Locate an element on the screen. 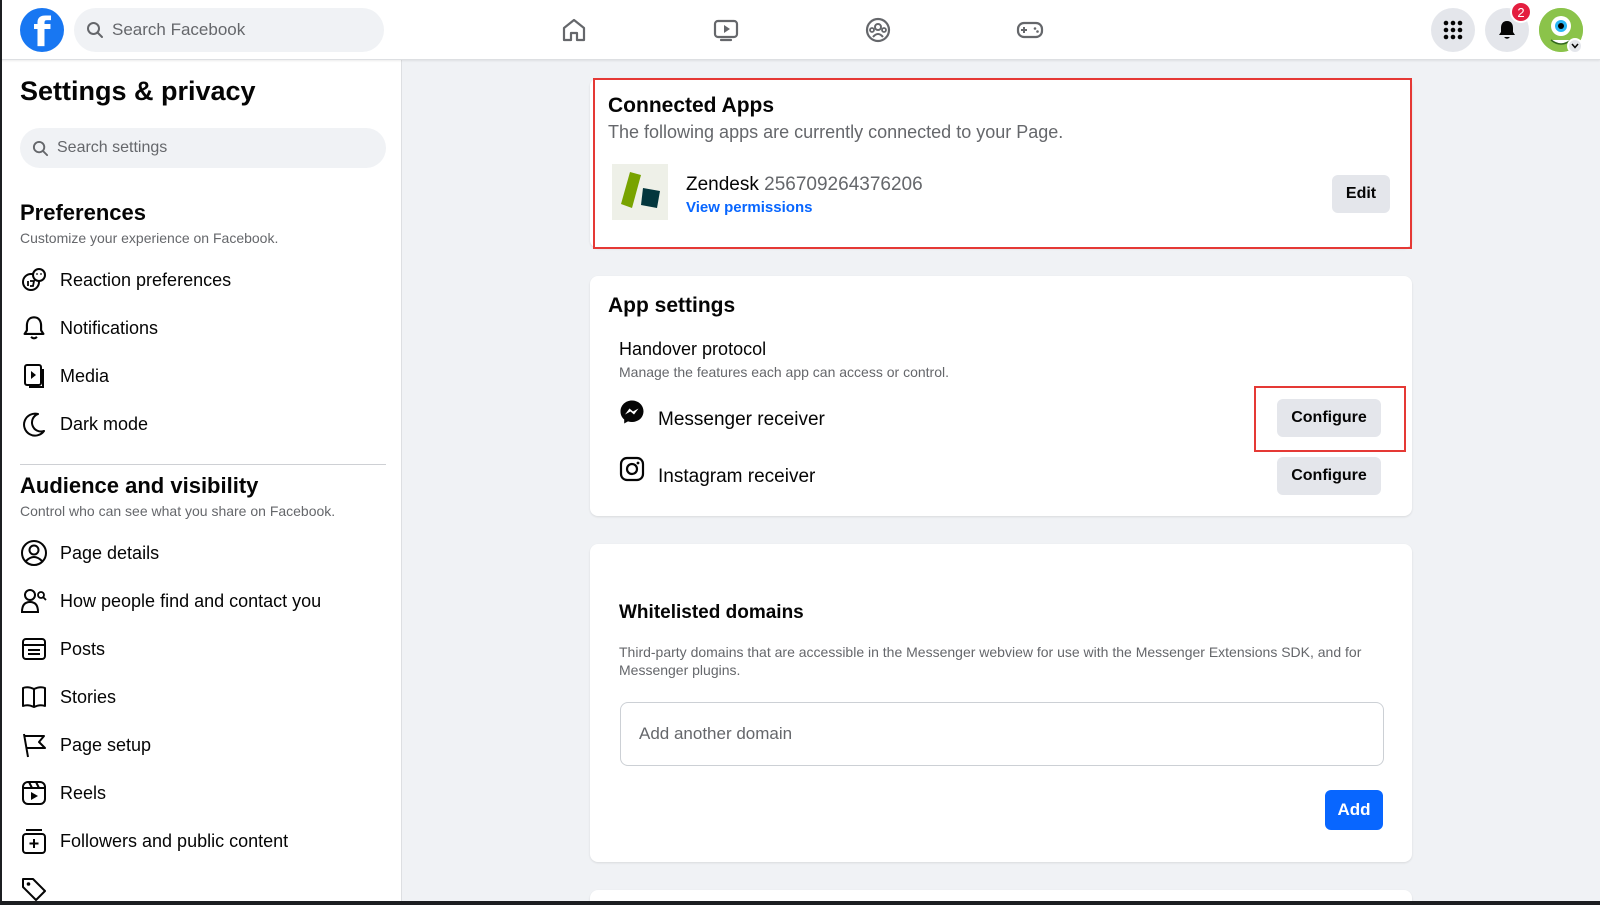 Image resolution: width=1600 pixels, height=905 pixels. app-settings-title: App settings is located at coordinates (672, 305).